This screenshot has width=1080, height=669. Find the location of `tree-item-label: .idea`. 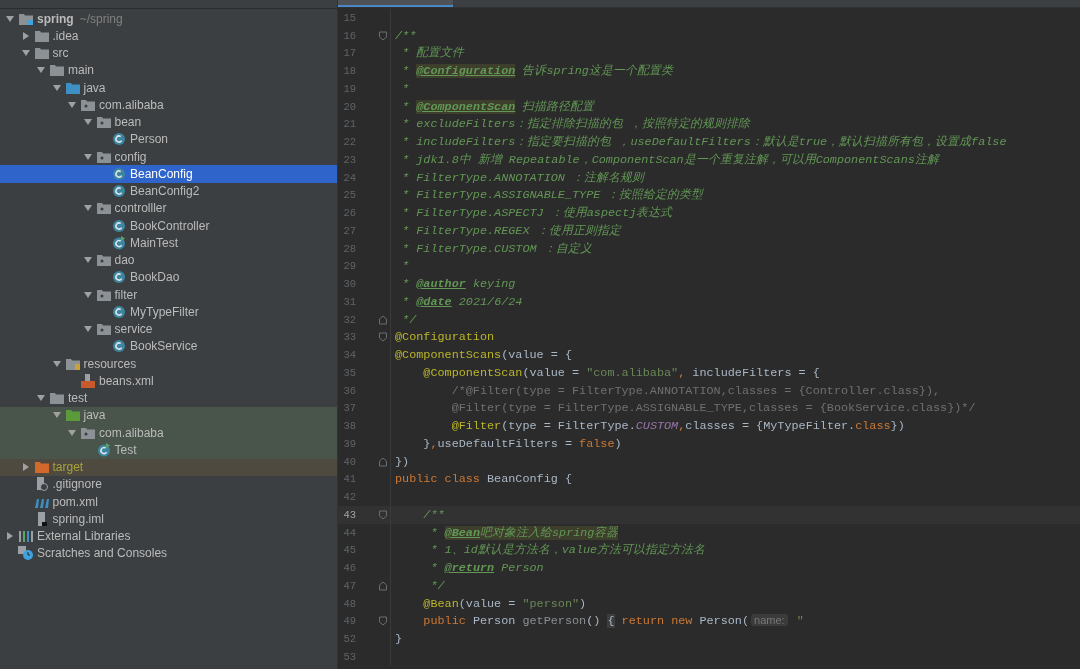

tree-item-label: .idea is located at coordinates (65, 35).